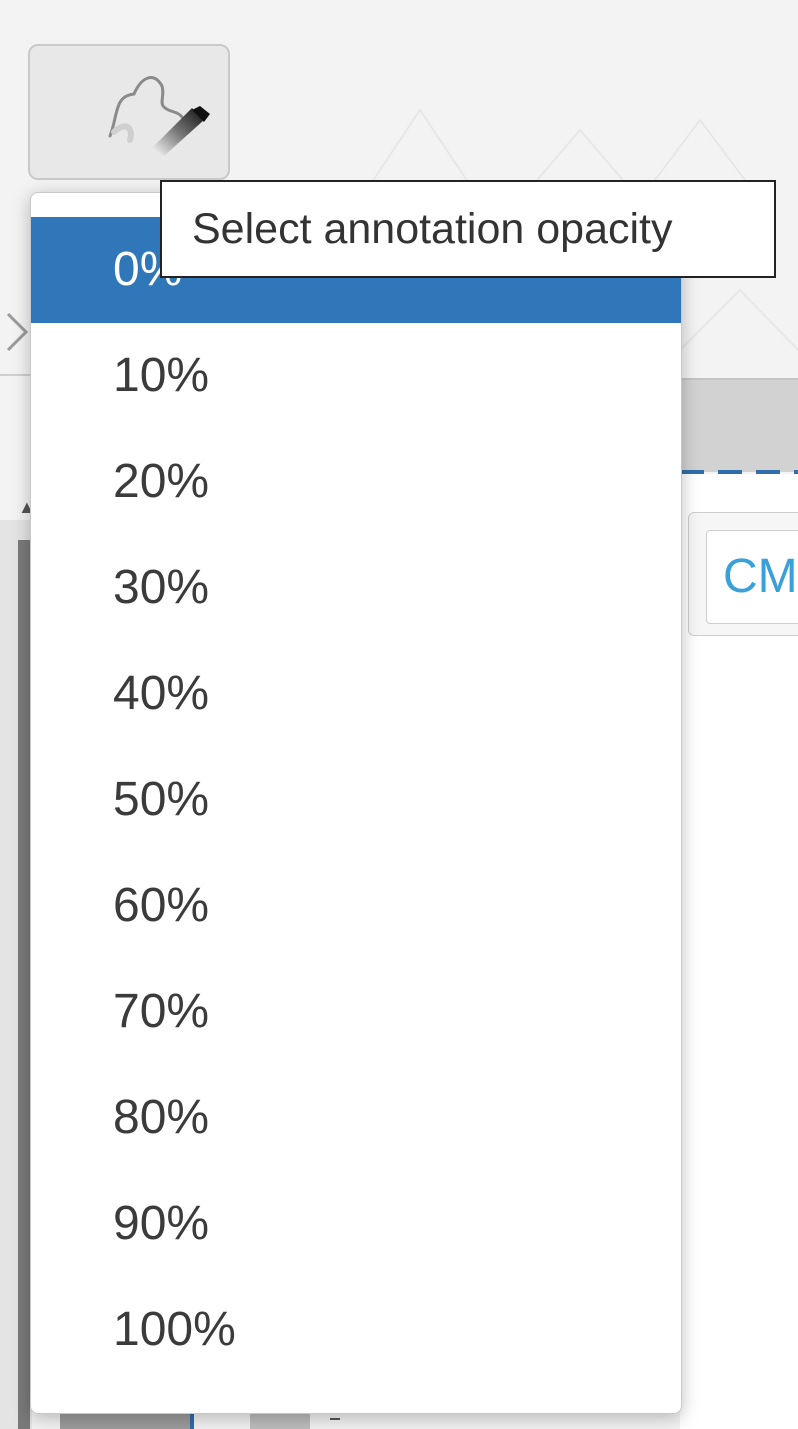 This screenshot has height=1429, width=798. I want to click on opacity-option-40: 40%, so click(356, 694).